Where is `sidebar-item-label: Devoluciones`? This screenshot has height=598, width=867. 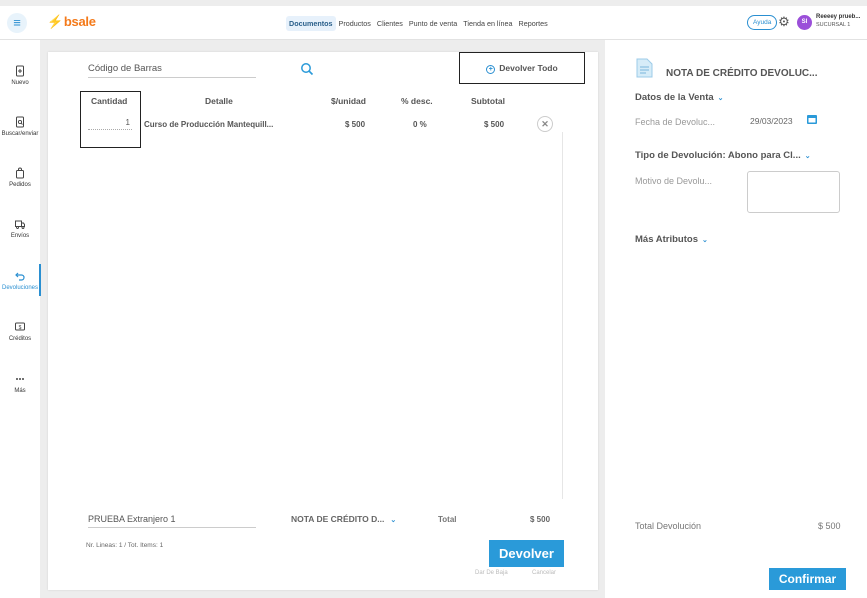
sidebar-item-label: Devoluciones is located at coordinates (20, 288).